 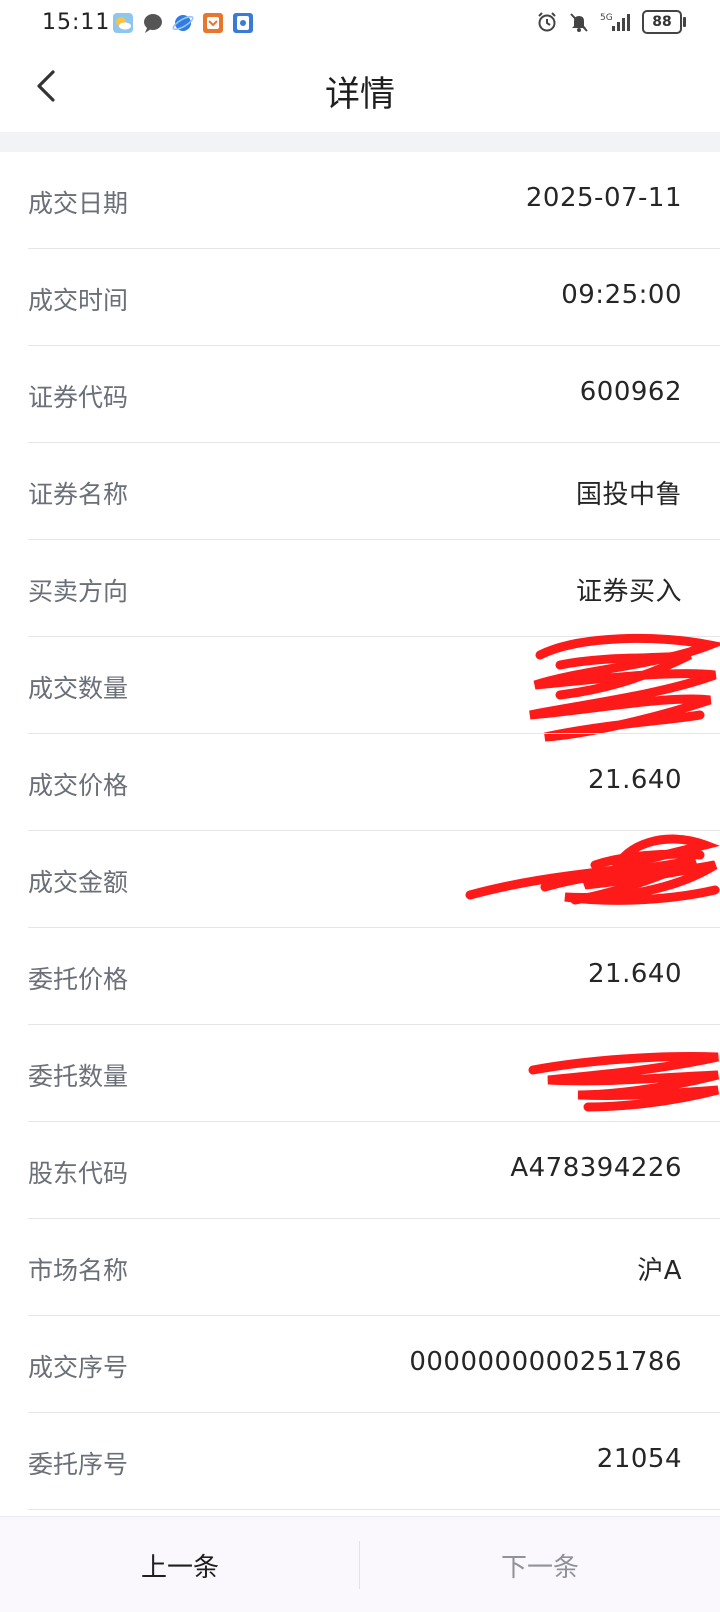 What do you see at coordinates (360, 142) in the screenshot?
I see `section-divider` at bounding box center [360, 142].